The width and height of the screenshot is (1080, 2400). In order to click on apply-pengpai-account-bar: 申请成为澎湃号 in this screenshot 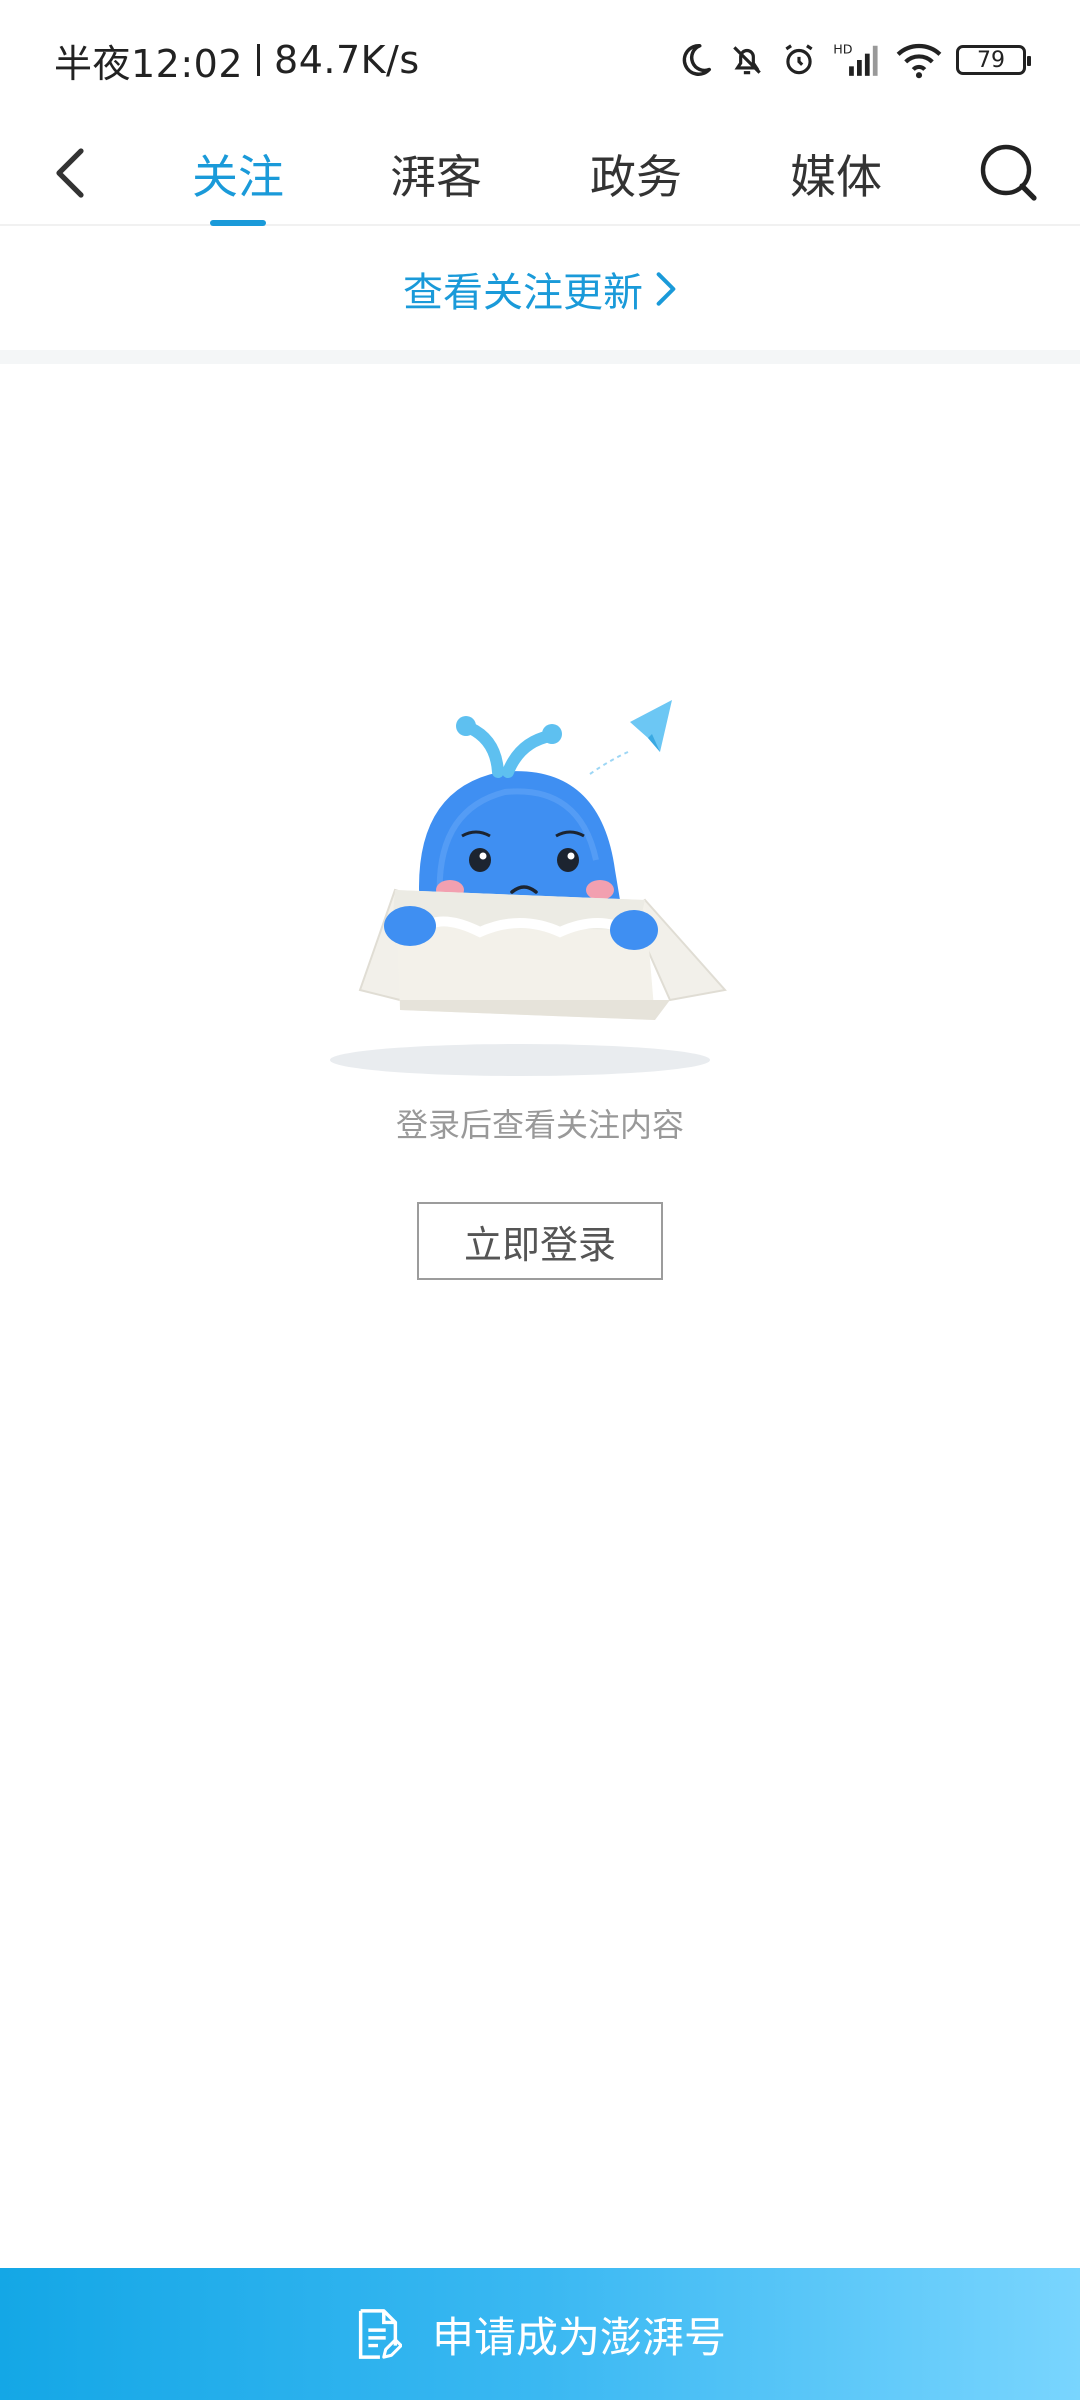, I will do `click(540, 2334)`.